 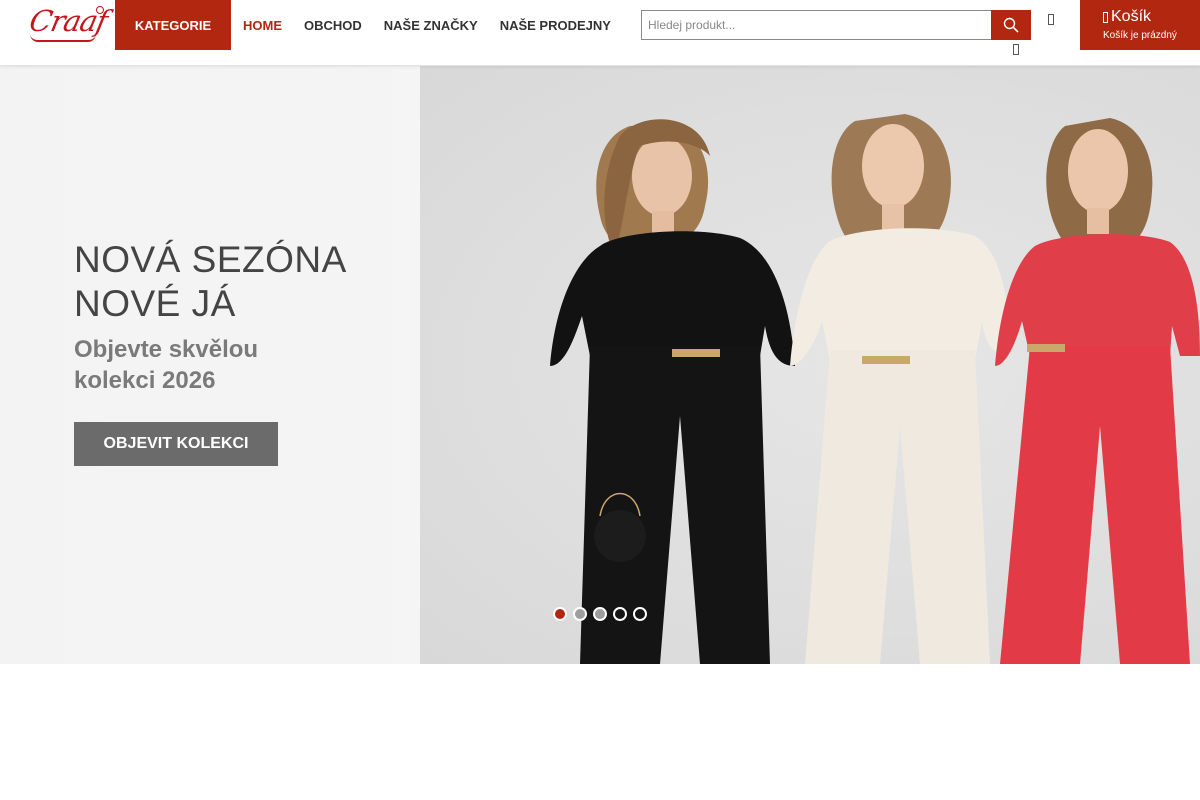 I want to click on logo-mark-icon, so click(x=100, y=10).